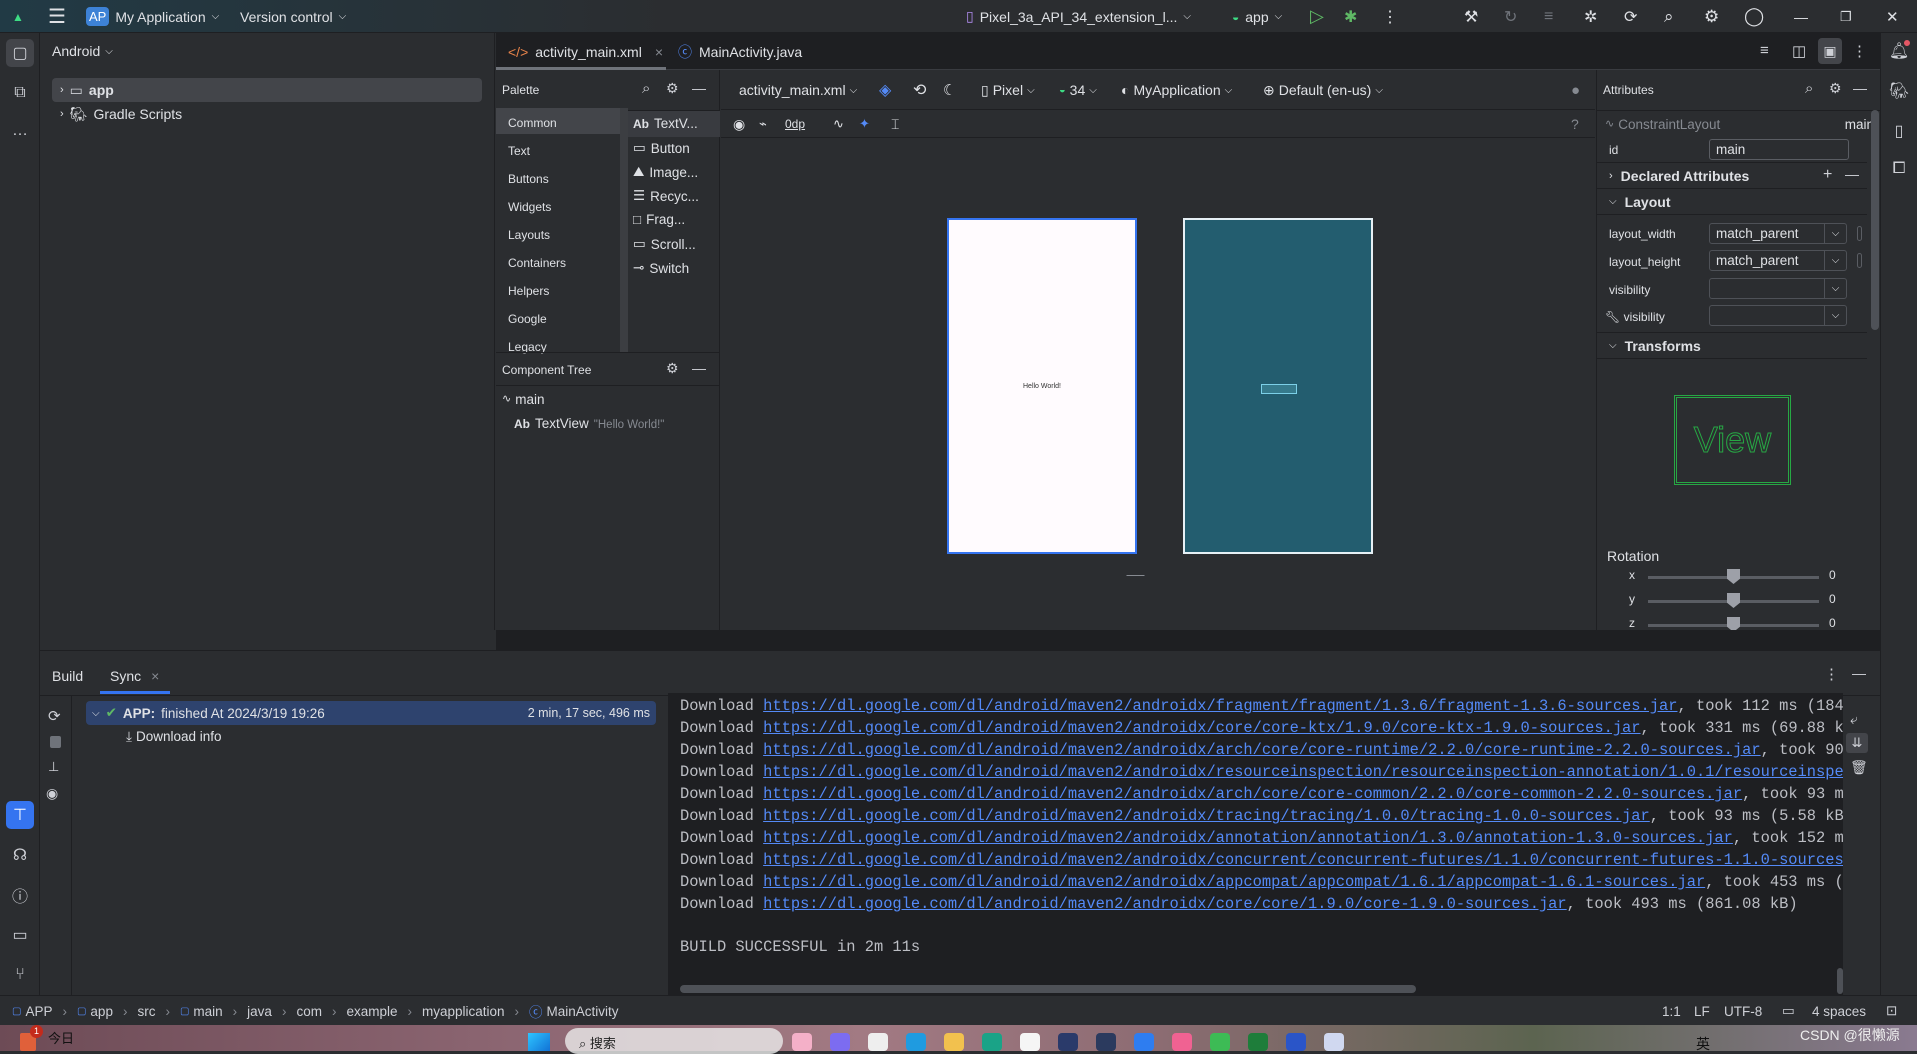 The height and width of the screenshot is (1054, 1917). Describe the element at coordinates (1799, 51) in the screenshot. I see `split-view-icon: ◫` at that location.